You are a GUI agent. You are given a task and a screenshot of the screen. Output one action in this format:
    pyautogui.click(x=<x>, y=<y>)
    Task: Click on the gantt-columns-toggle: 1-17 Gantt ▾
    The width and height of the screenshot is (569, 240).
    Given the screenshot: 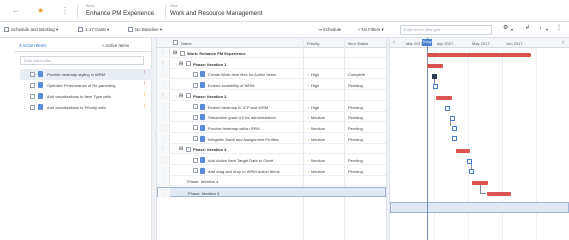 What is the action you would take?
    pyautogui.click(x=93, y=30)
    